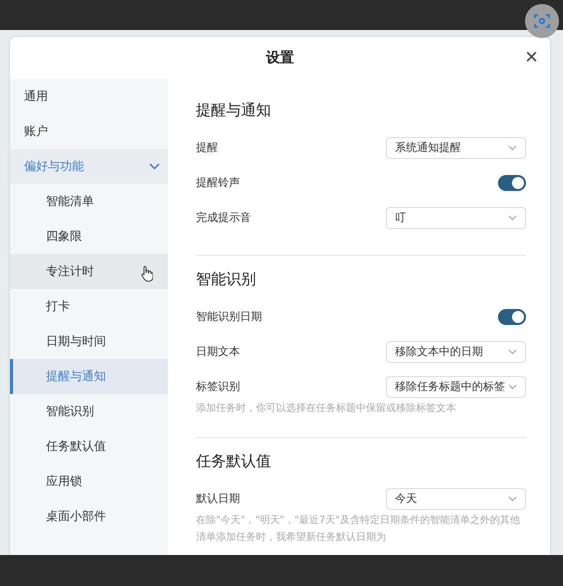 The image size is (563, 586). Describe the element at coordinates (218, 386) in the screenshot. I see `setting-label: 标签识别` at that location.